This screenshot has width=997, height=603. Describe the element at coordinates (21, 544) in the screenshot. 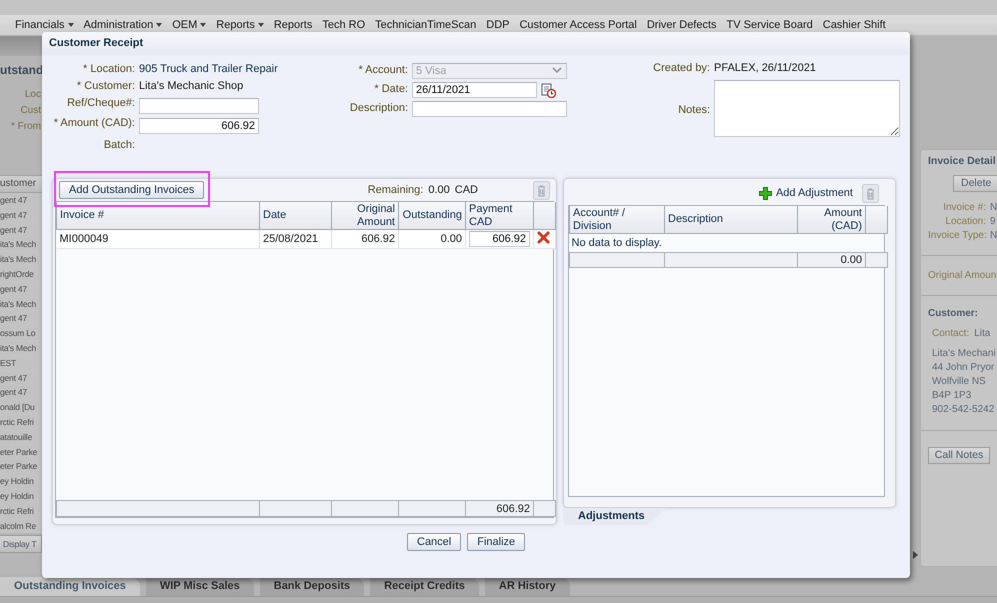

I see `display-button: Display T` at that location.